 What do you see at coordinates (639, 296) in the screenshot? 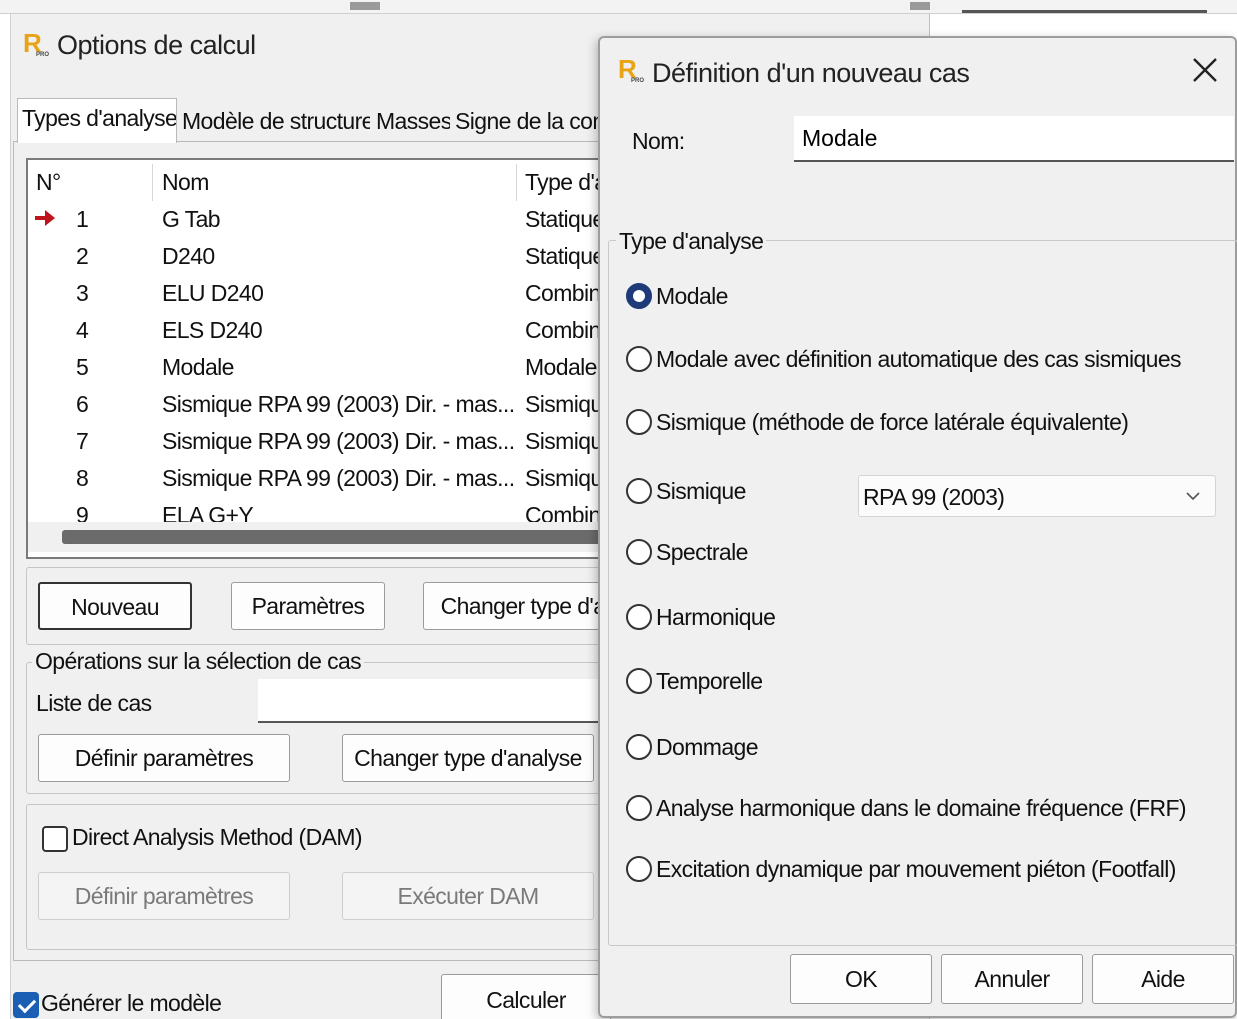
I see `radio-selected-icon` at bounding box center [639, 296].